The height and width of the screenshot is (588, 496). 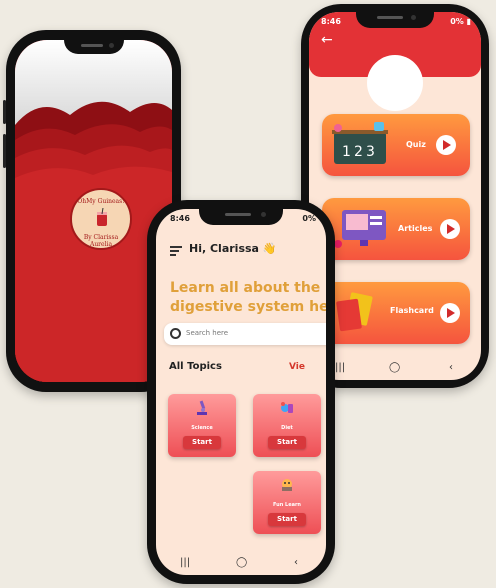 I want to click on section-title: All Topics, so click(x=195, y=366).